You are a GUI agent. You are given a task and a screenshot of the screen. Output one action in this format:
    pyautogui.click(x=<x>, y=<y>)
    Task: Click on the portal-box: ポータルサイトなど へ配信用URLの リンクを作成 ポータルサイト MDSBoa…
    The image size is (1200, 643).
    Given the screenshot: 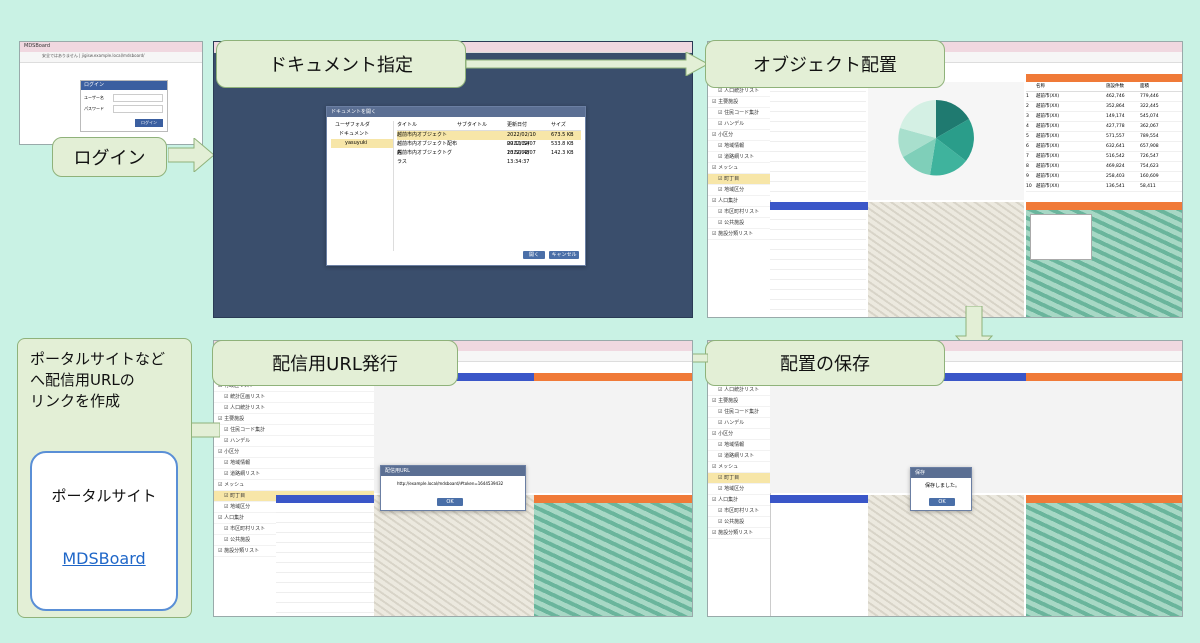 What is the action you would take?
    pyautogui.click(x=104, y=478)
    